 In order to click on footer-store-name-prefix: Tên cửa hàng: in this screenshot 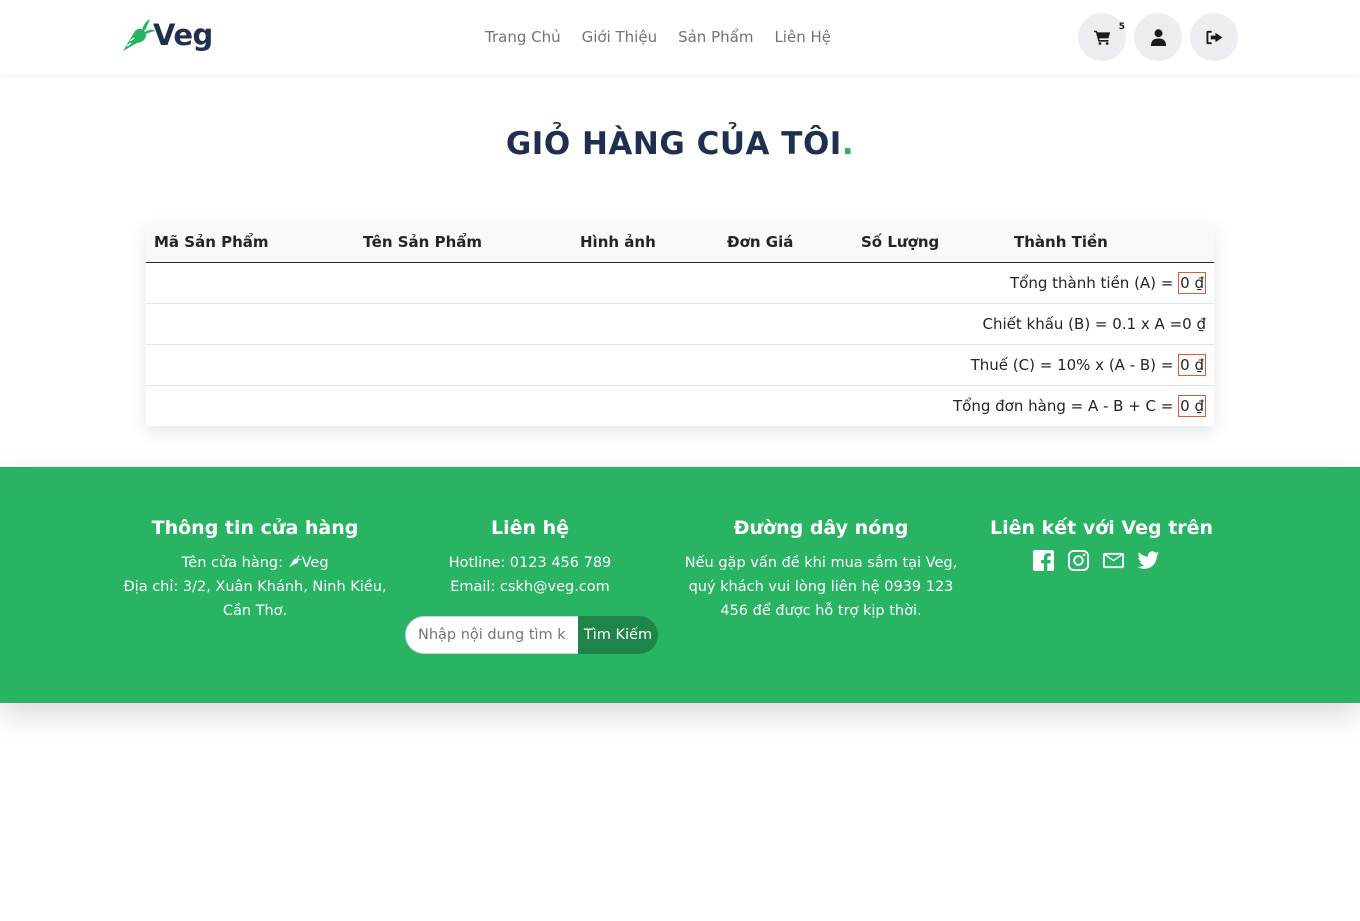, I will do `click(234, 563)`.